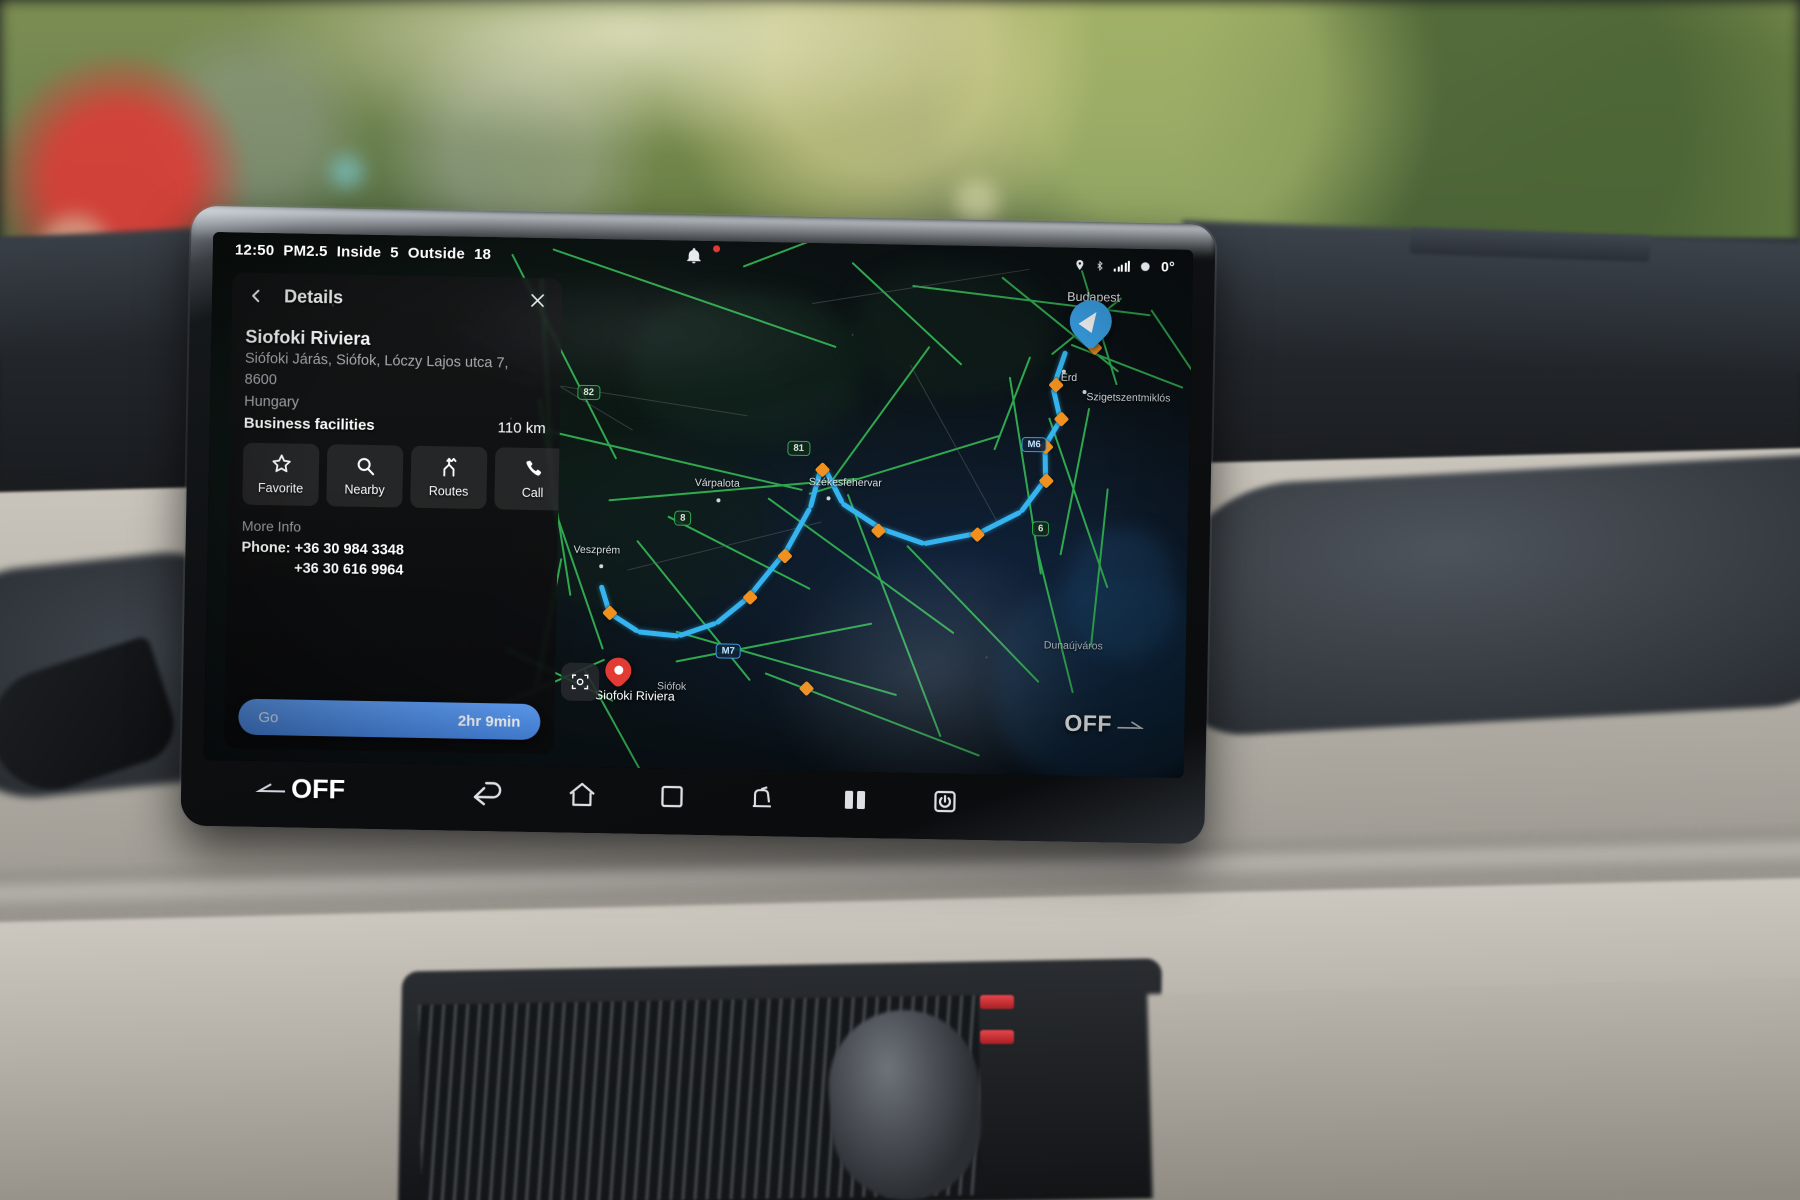 This screenshot has height=1200, width=1800. Describe the element at coordinates (305, 250) in the screenshot. I see `status-pm25-label: PM2.5` at that location.